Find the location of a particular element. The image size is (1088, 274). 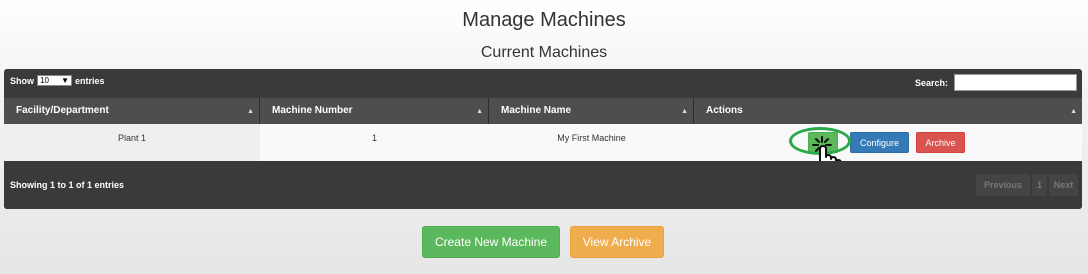

table-info: Showing 1 to 1 of 1 entries is located at coordinates (67, 185).